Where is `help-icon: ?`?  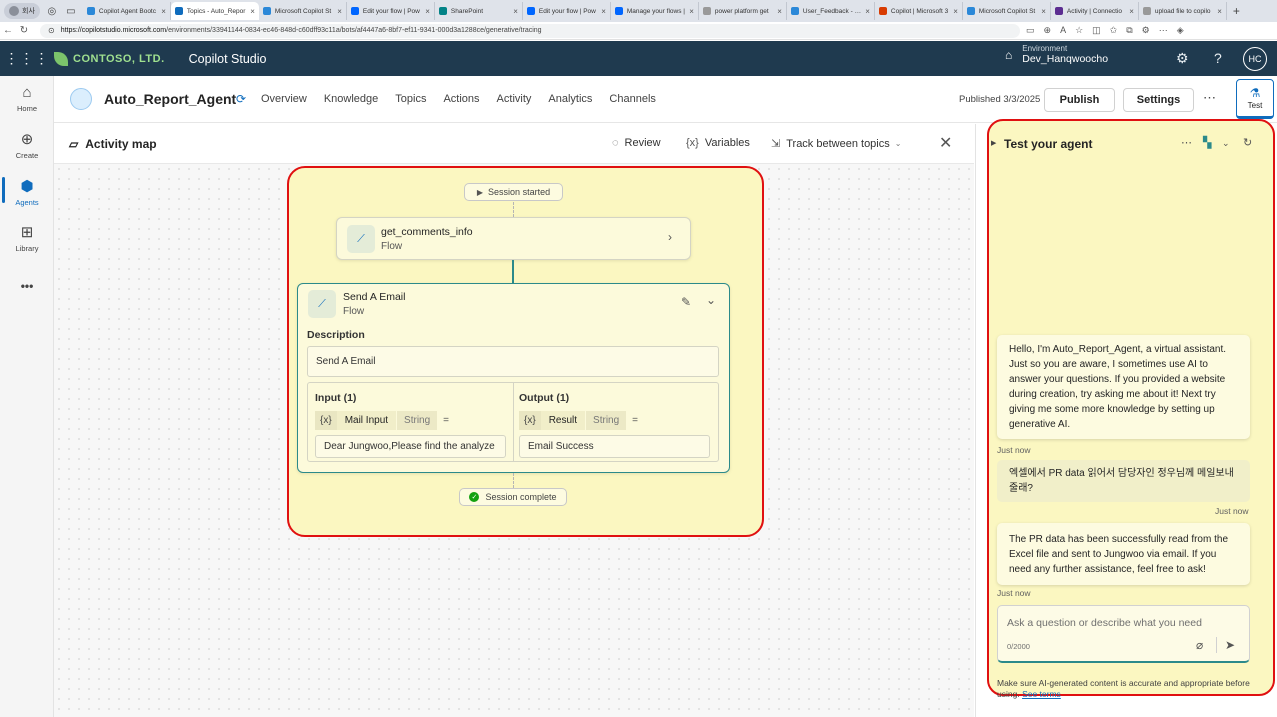 help-icon: ? is located at coordinates (1218, 58).